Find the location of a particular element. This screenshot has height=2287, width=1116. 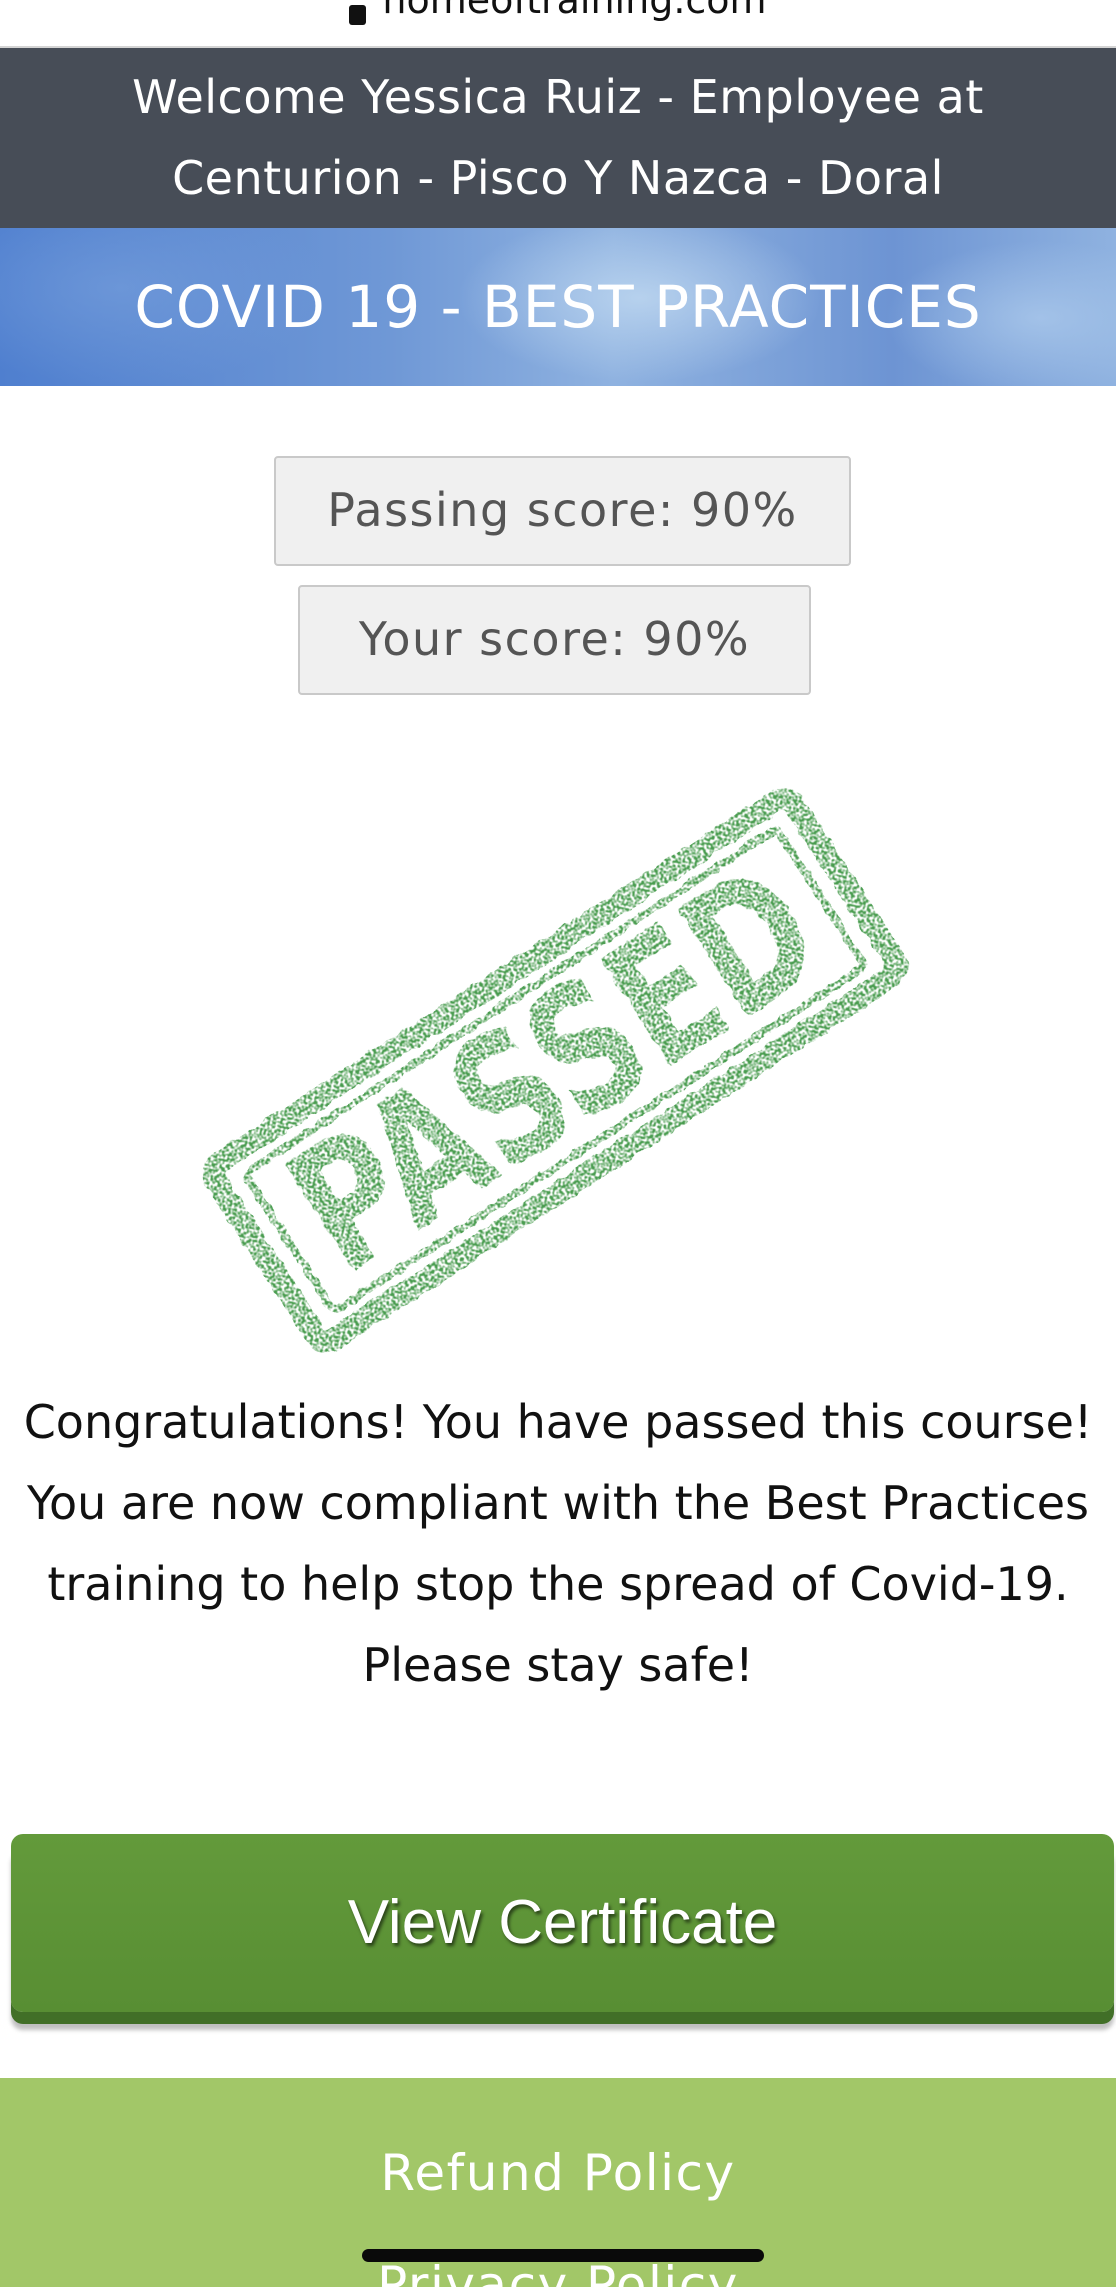

url-text: homeoftraining.com is located at coordinates (574, 11).